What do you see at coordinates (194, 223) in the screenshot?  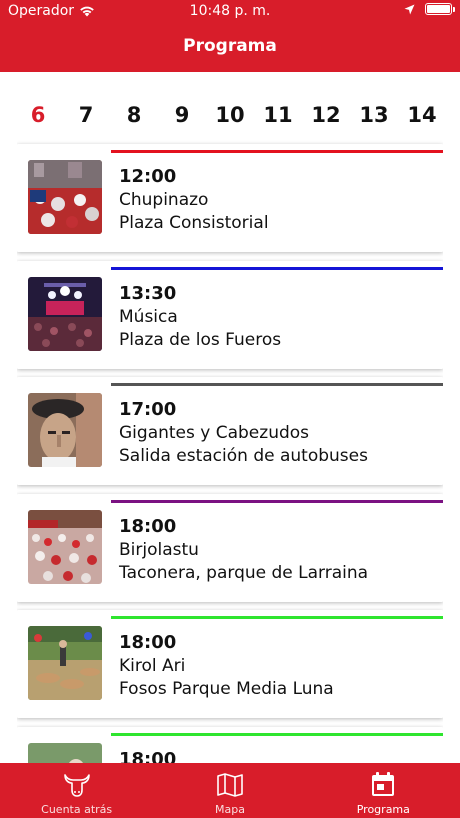 I see `event-place: Plaza Consistorial` at bounding box center [194, 223].